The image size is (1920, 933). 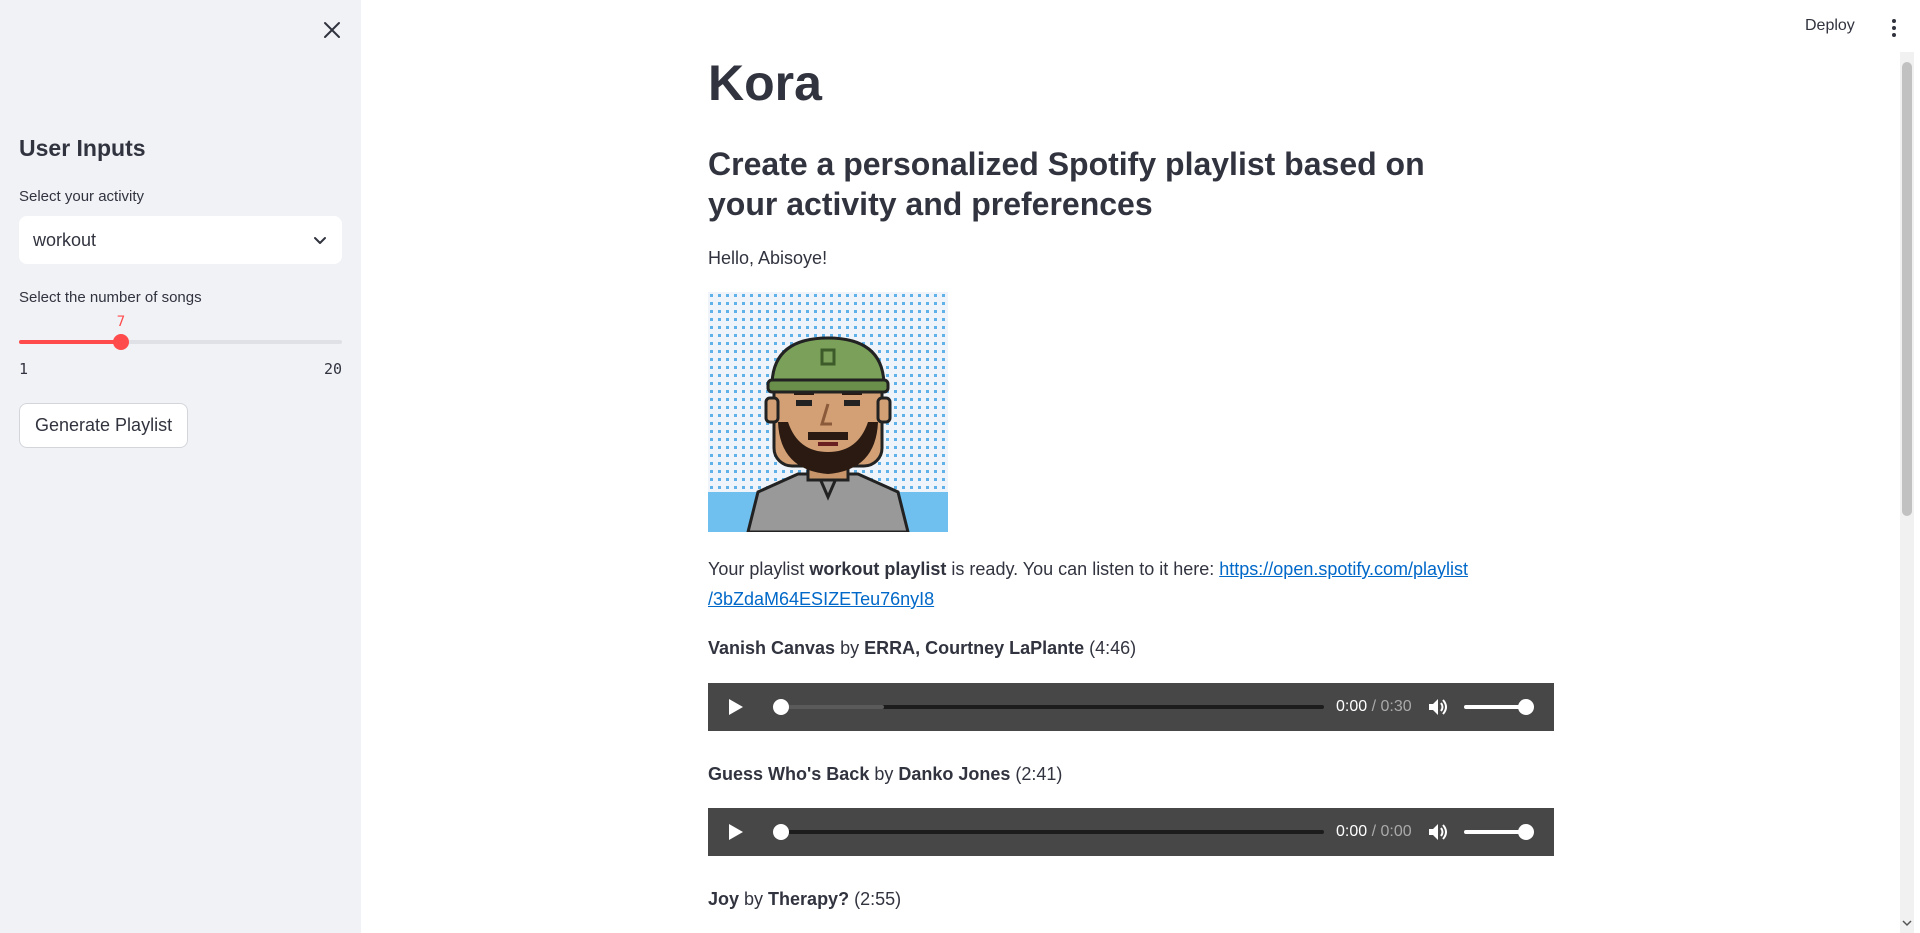 What do you see at coordinates (1110, 648) in the screenshot?
I see `track-duration: (4:46)` at bounding box center [1110, 648].